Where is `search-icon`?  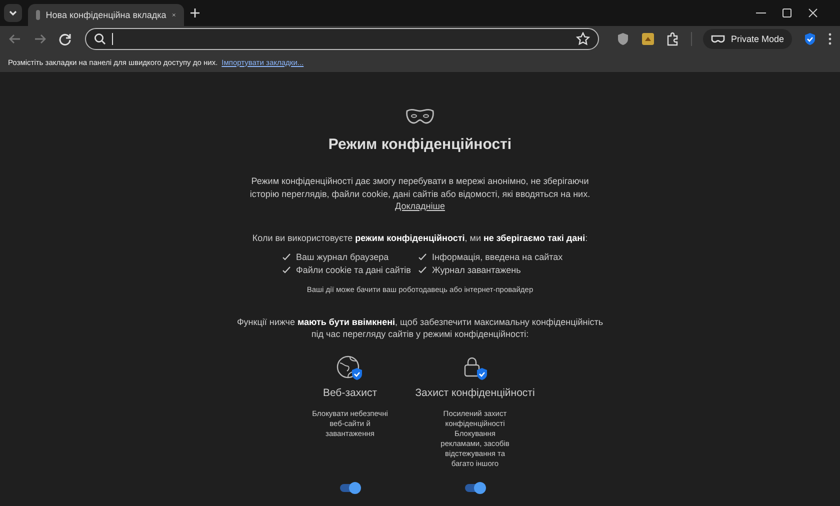 search-icon is located at coordinates (100, 39).